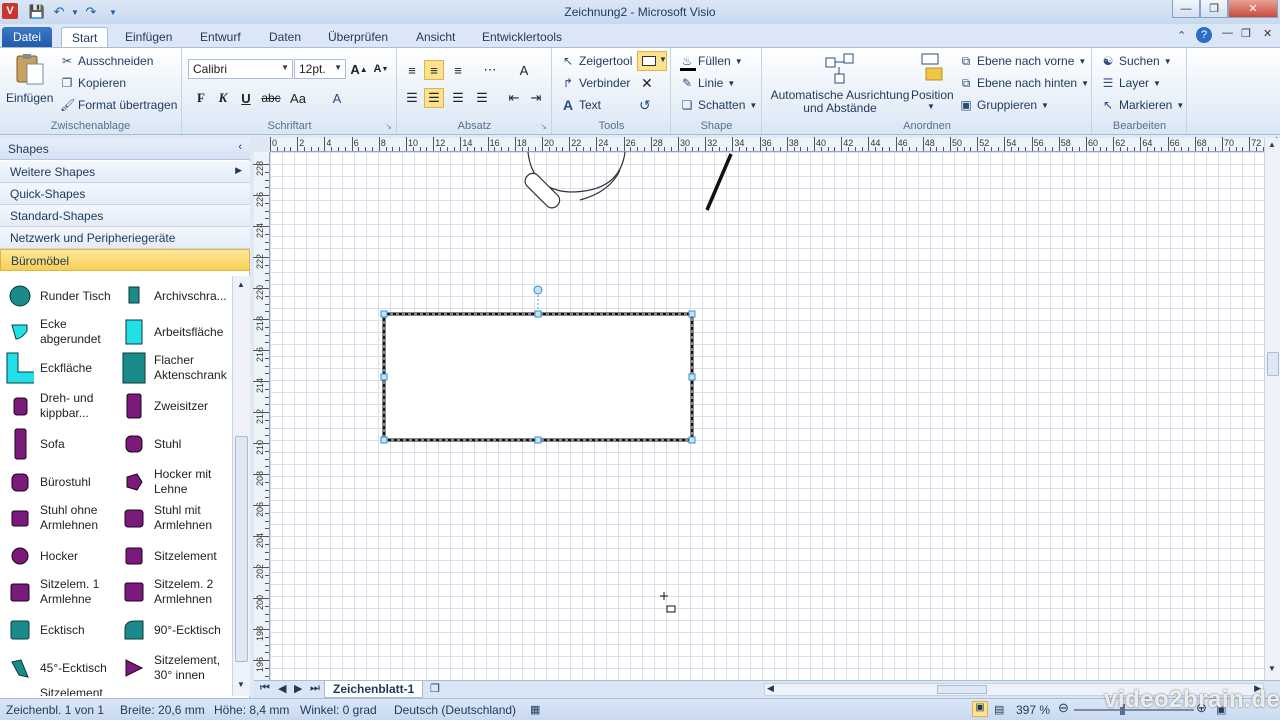  What do you see at coordinates (125, 260) in the screenshot?
I see `stencil-office-furniture: Büromöbel` at bounding box center [125, 260].